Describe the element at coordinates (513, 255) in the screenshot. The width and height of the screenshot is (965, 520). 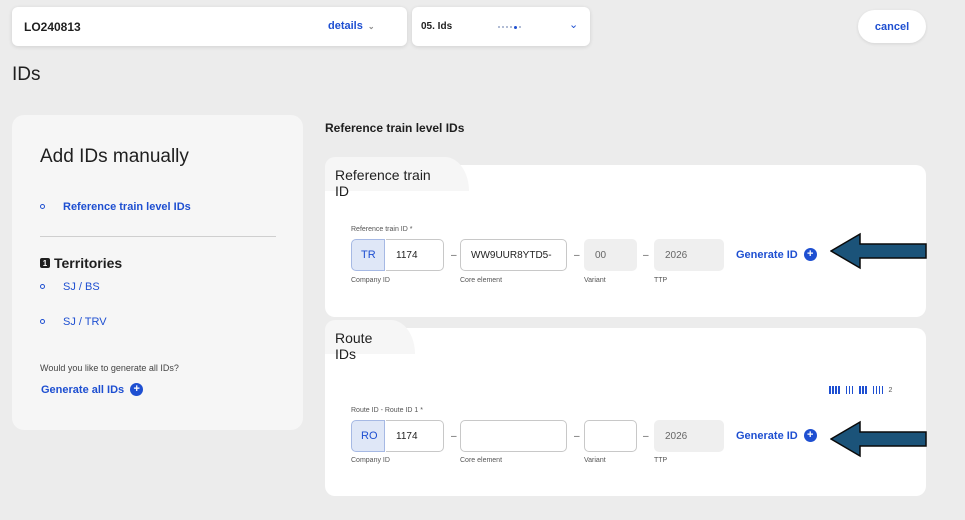
I see `reference-train-core-element-input: WW9UUR8YTD5-` at that location.